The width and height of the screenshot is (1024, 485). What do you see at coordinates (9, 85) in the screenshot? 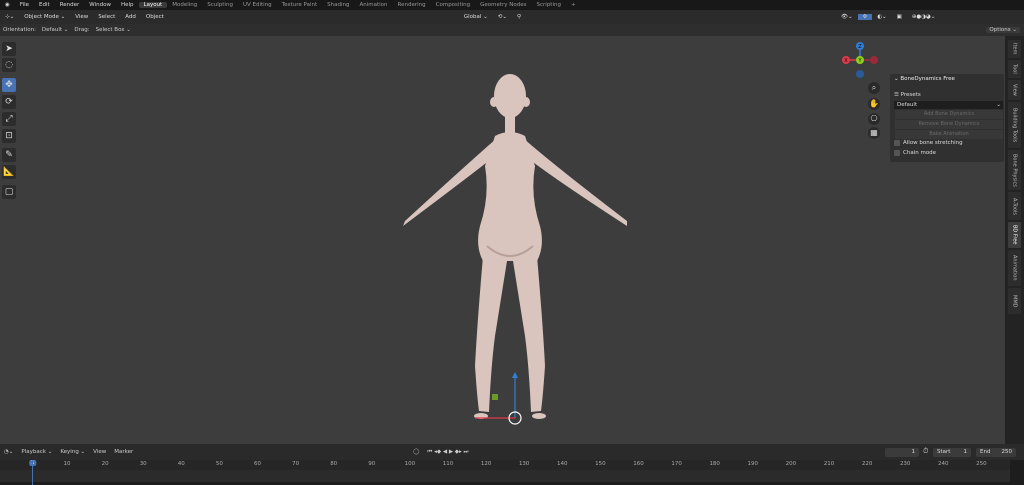
I see `move-tool-icon: ✥` at bounding box center [9, 85].